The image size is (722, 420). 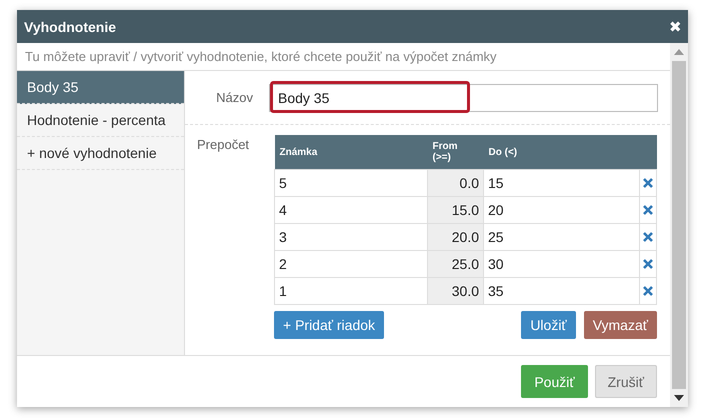 I want to click on sidebar-item: + nové vyhodnotenie, so click(x=100, y=153).